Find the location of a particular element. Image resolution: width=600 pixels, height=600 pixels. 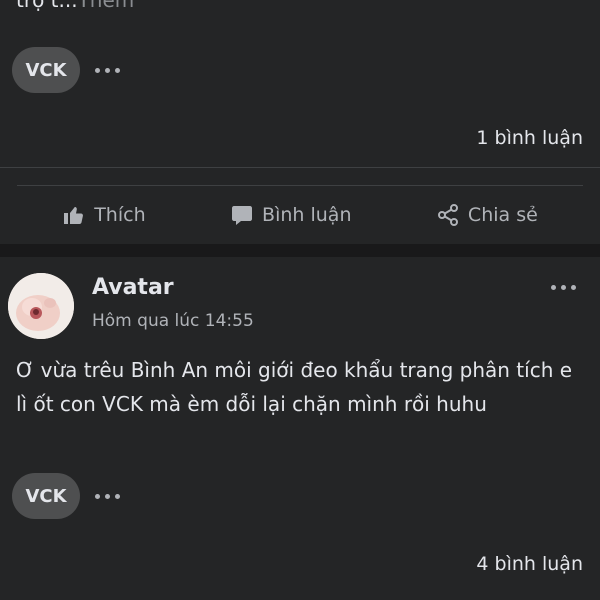

post-truncated-text: trọ t...Thêm is located at coordinates (75, 6).